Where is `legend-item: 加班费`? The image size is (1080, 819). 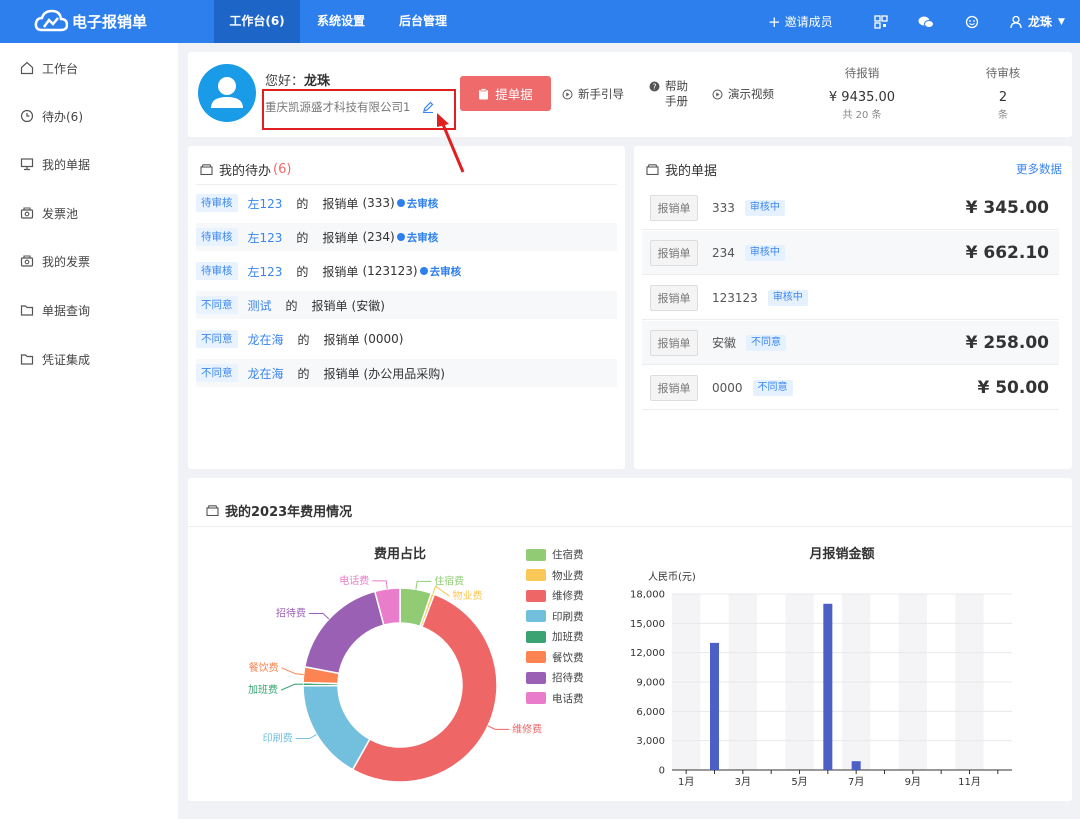
legend-item: 加班费 is located at coordinates (555, 636).